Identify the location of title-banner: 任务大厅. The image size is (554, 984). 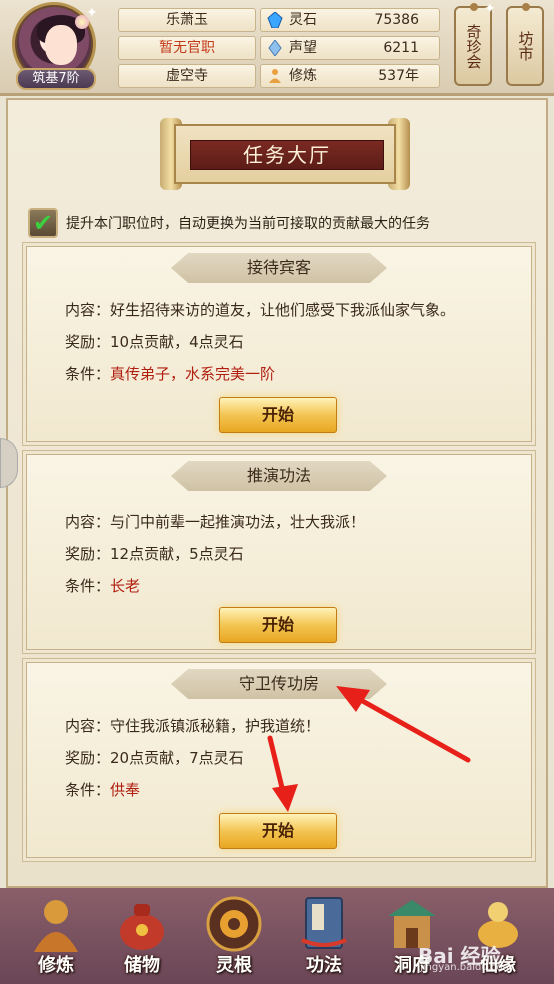
(285, 154).